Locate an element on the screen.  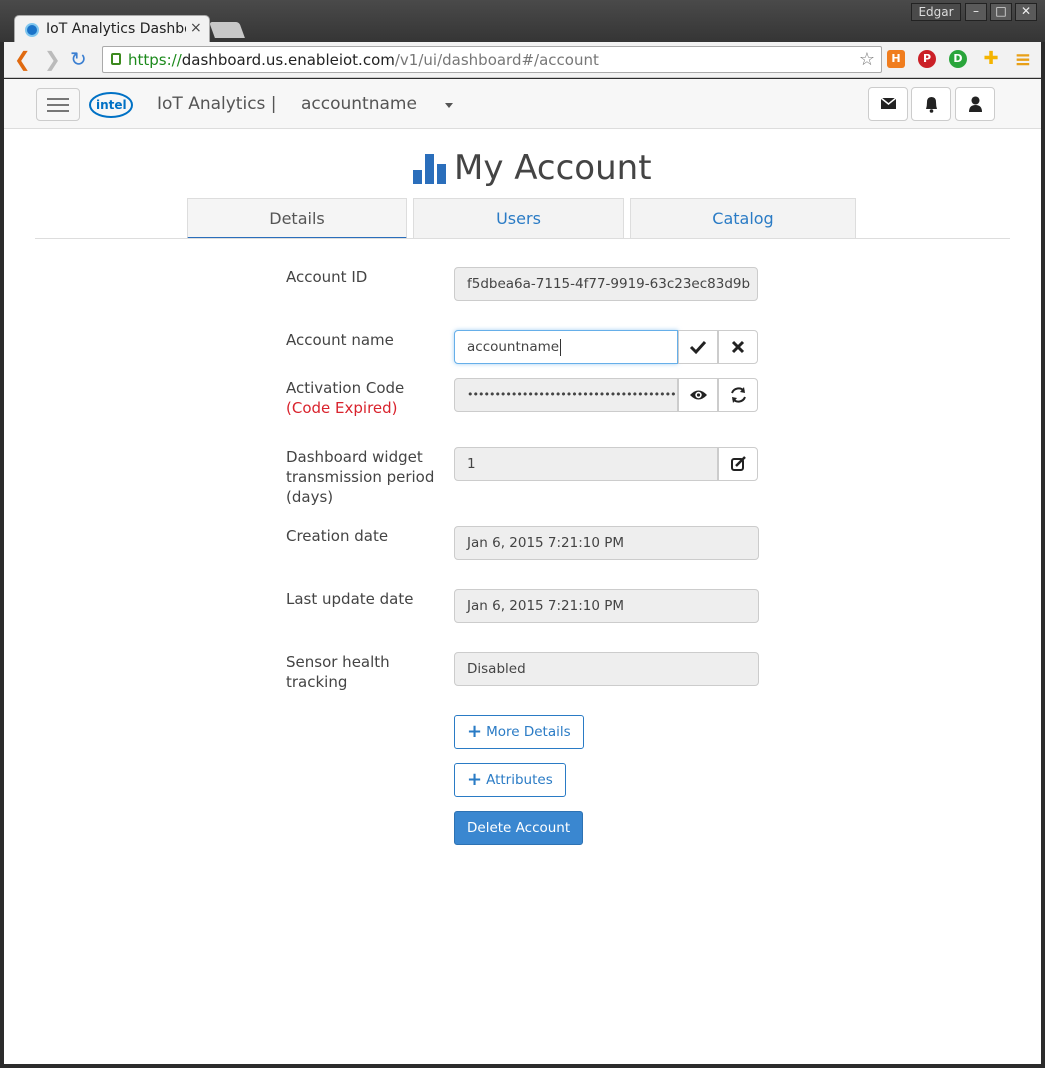
intel-logo-icon: intel is located at coordinates (111, 105).